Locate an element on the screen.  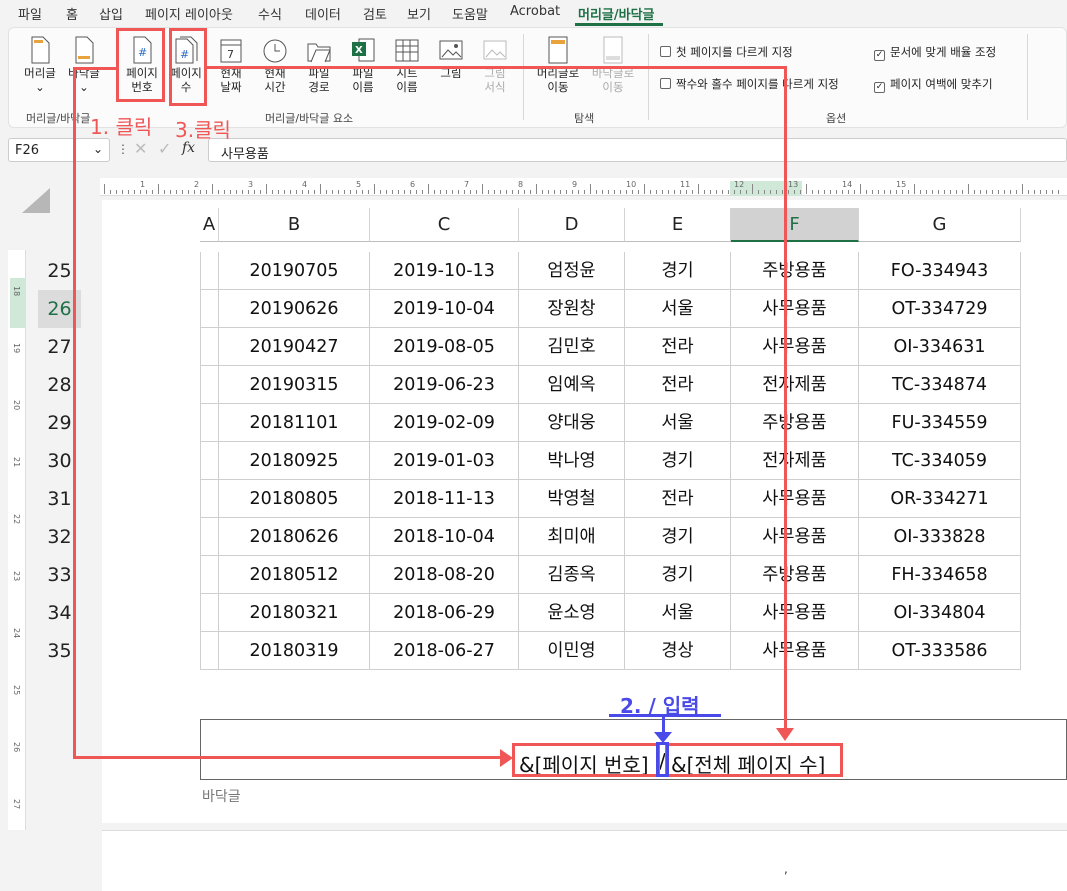
column-header-b: B is located at coordinates (294, 225).